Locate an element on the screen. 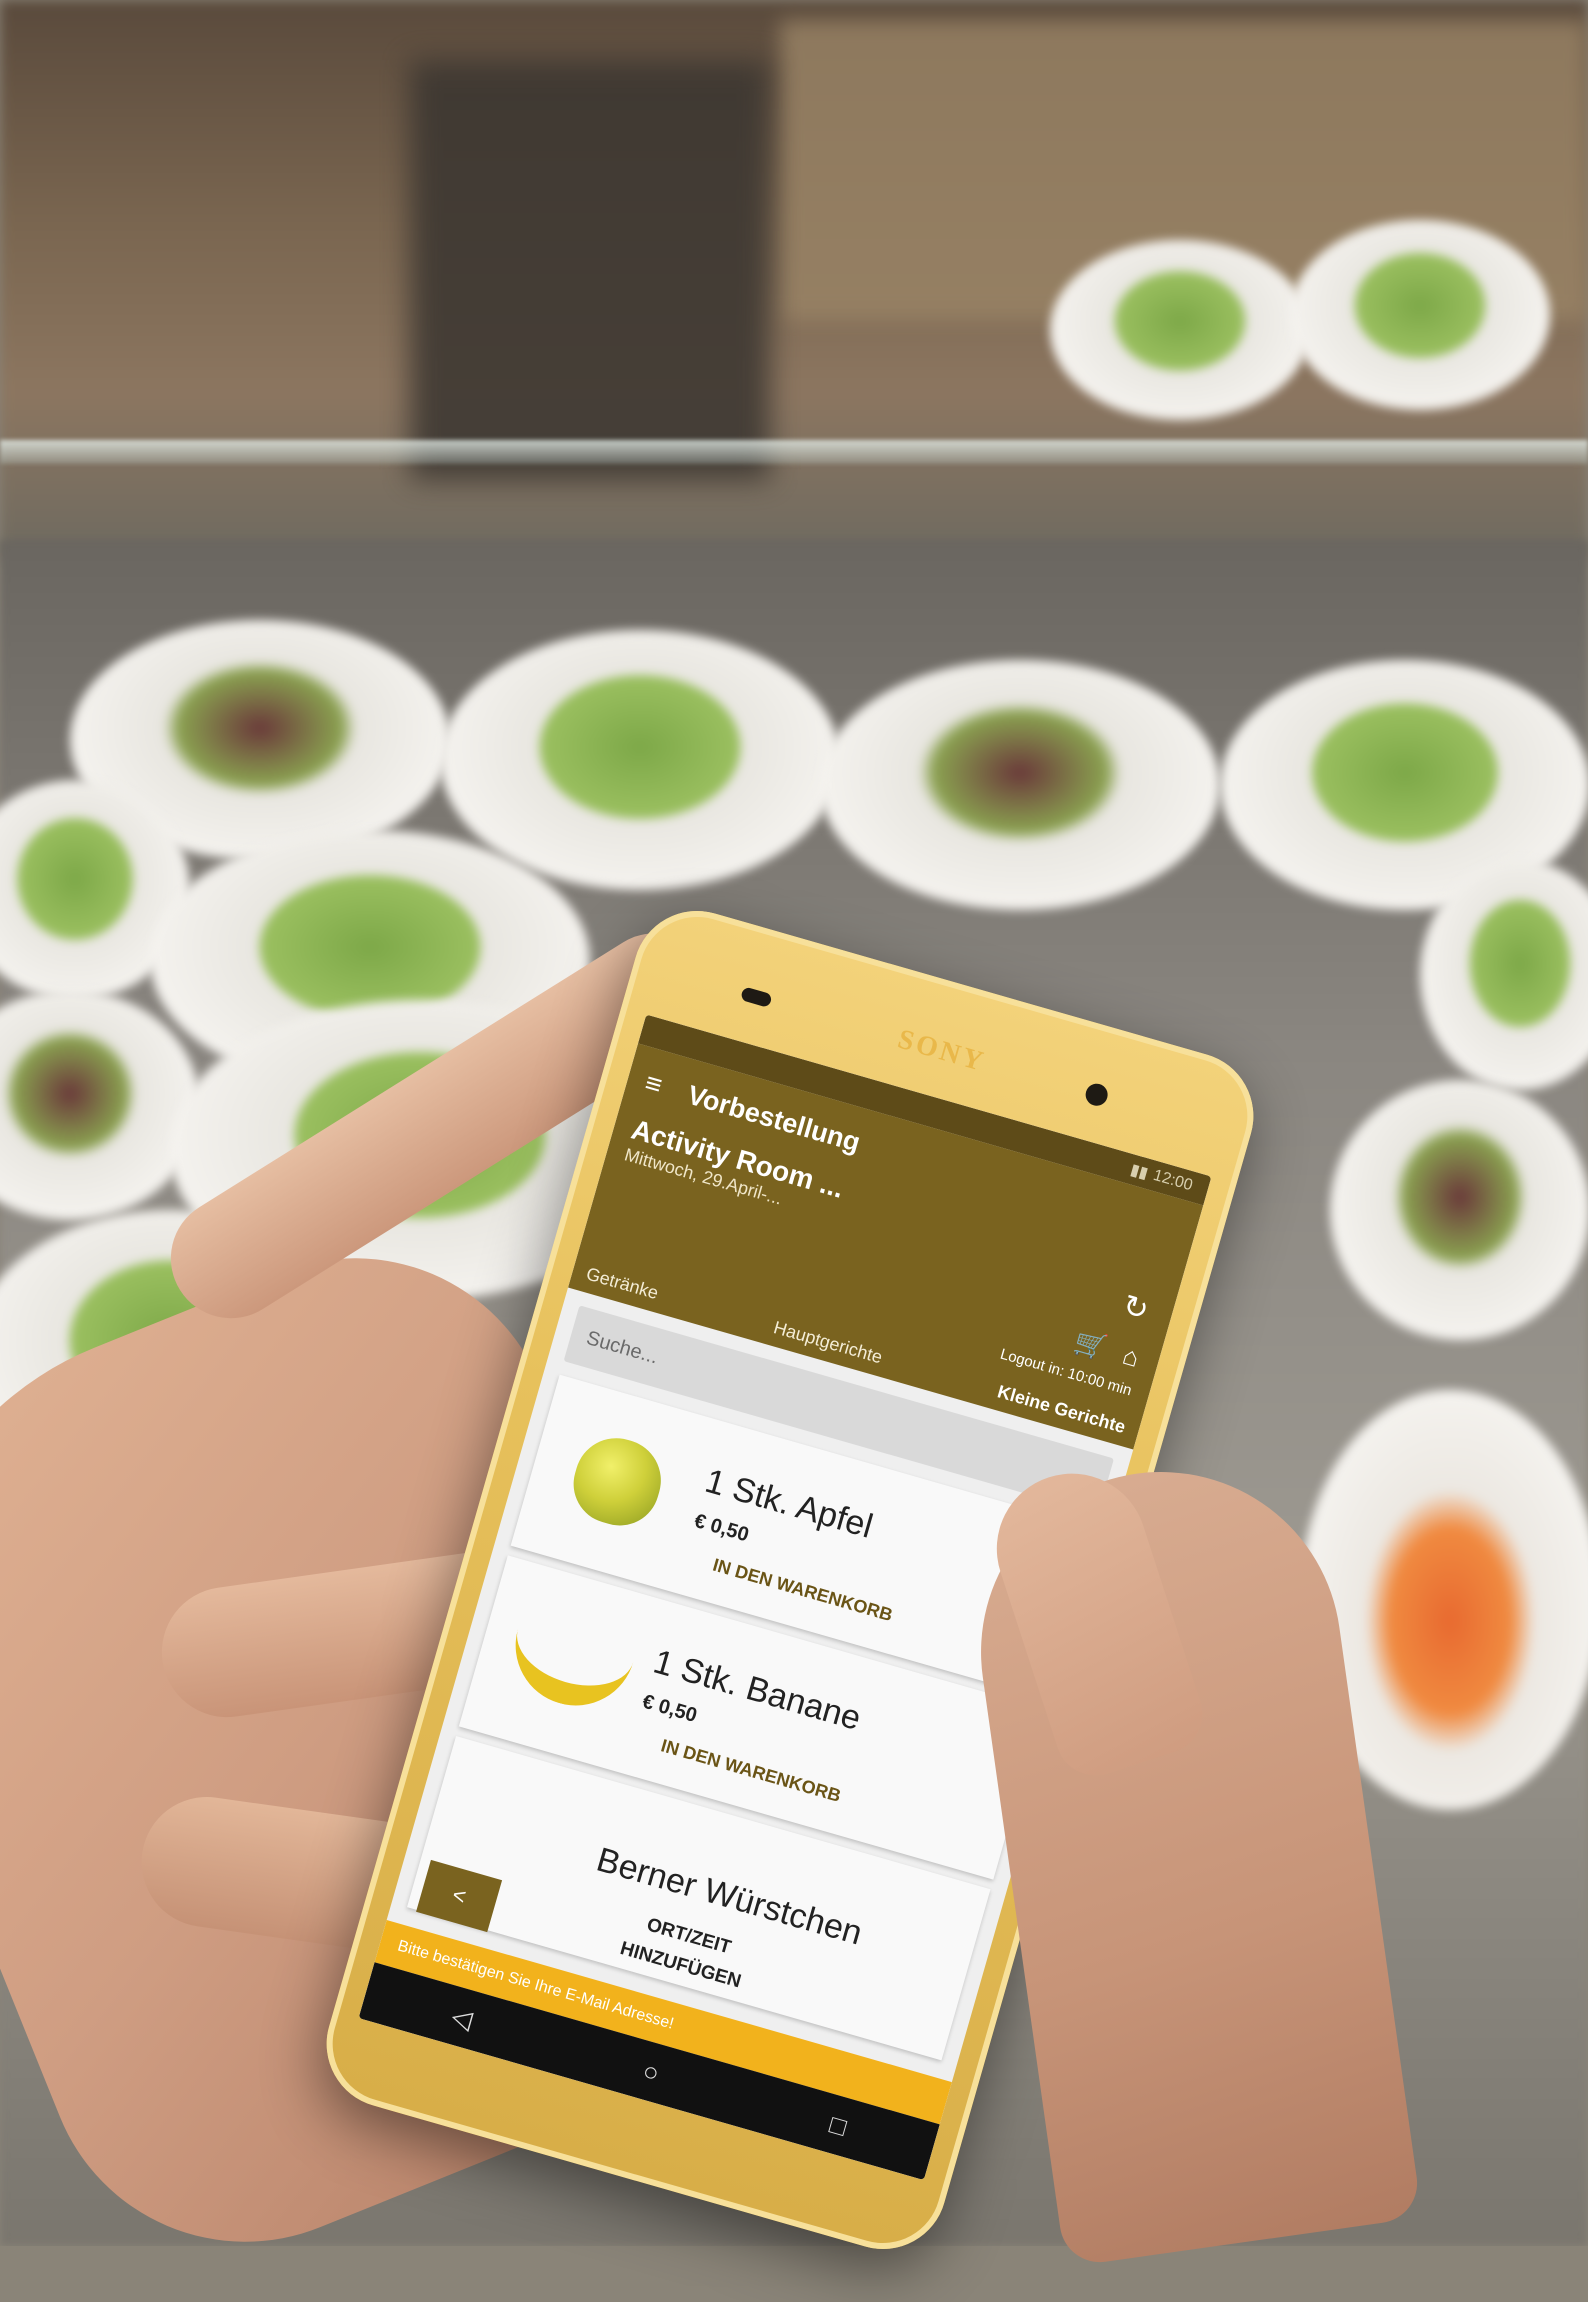 The height and width of the screenshot is (2302, 1588). hamburger-menu-icon: ≡ is located at coordinates (653, 1084).